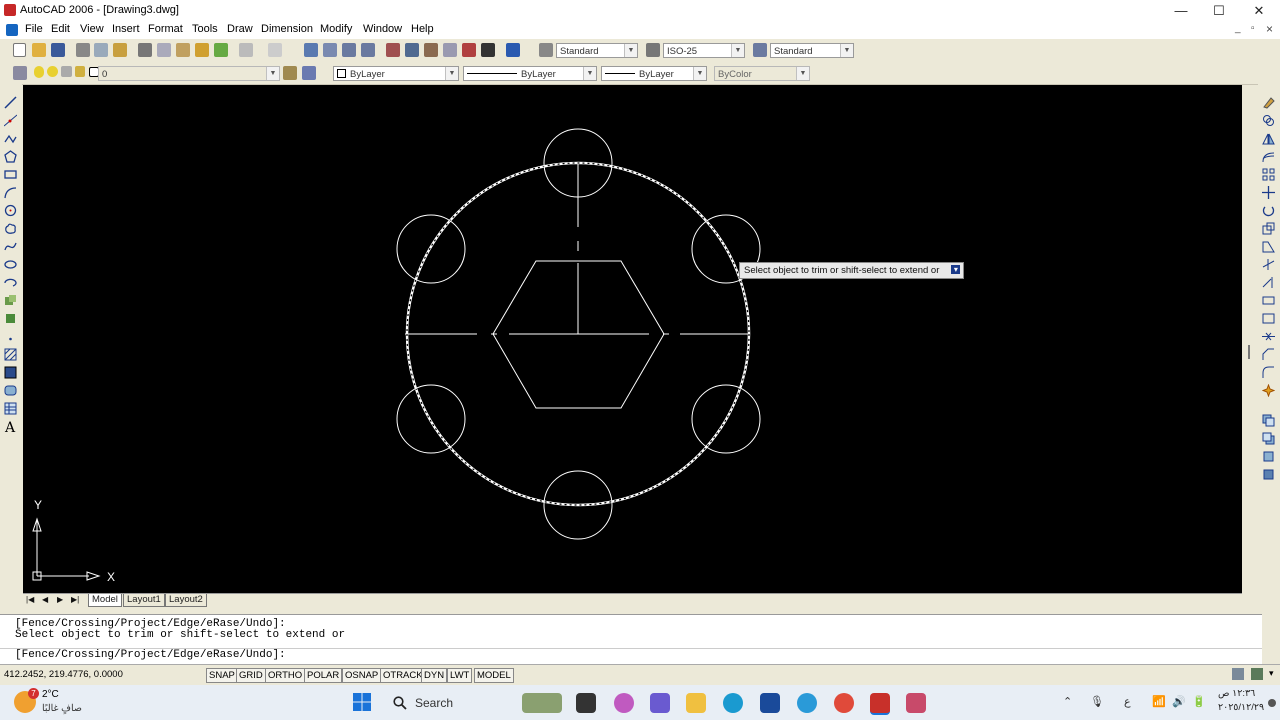  What do you see at coordinates (63, 674) in the screenshot?
I see `coordinates-readout: 412.2452, 219.4776, 0.0000` at bounding box center [63, 674].